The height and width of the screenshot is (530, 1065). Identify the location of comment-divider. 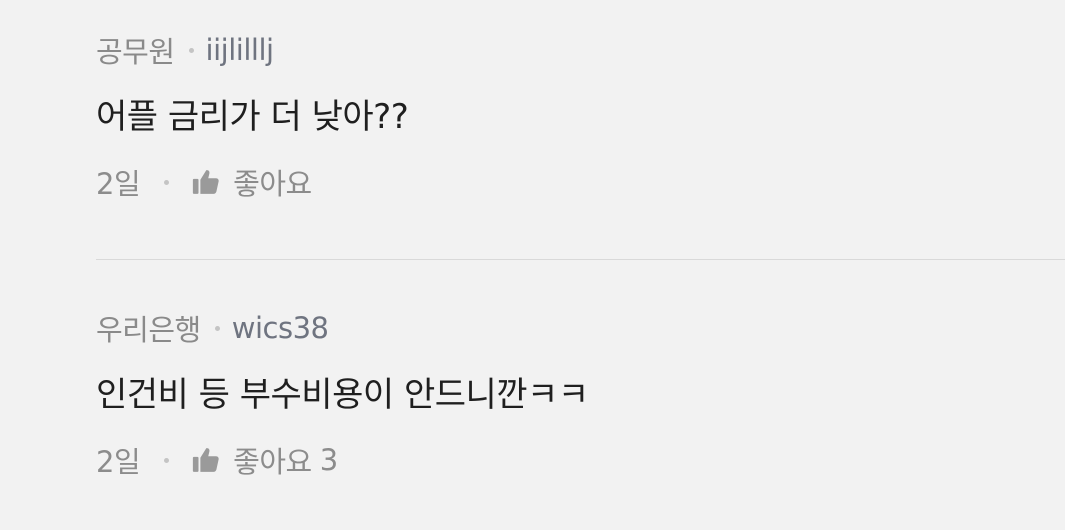
(580, 259).